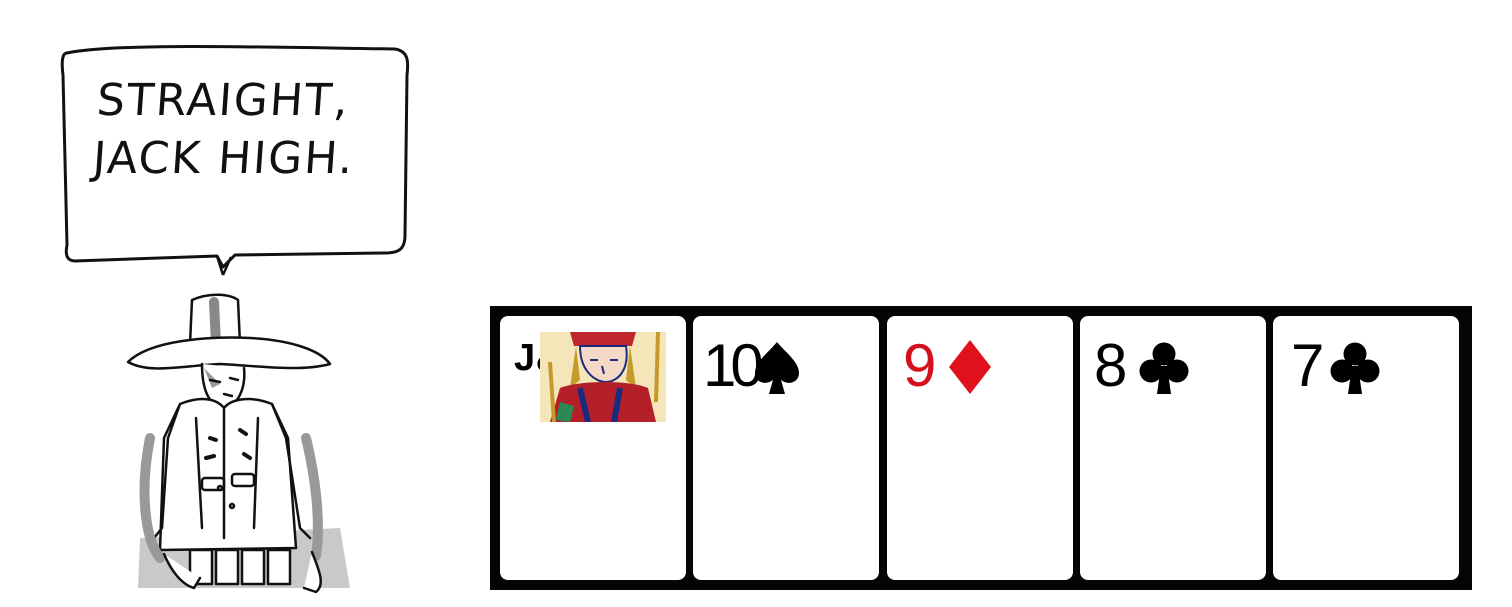  I want to click on card-rank: 8, so click(1110, 365).